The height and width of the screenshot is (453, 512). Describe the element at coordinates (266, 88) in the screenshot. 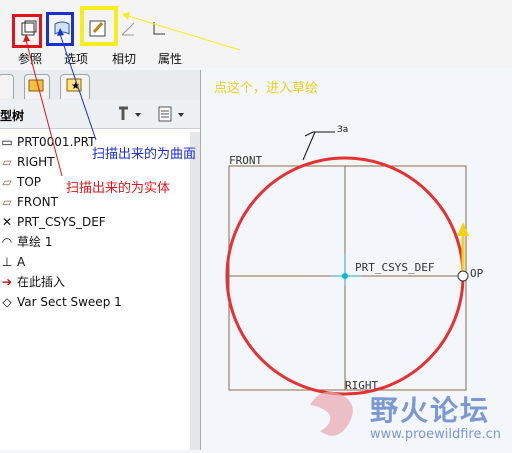

I see `sketch-annotation: 点这个，进入草绘` at that location.